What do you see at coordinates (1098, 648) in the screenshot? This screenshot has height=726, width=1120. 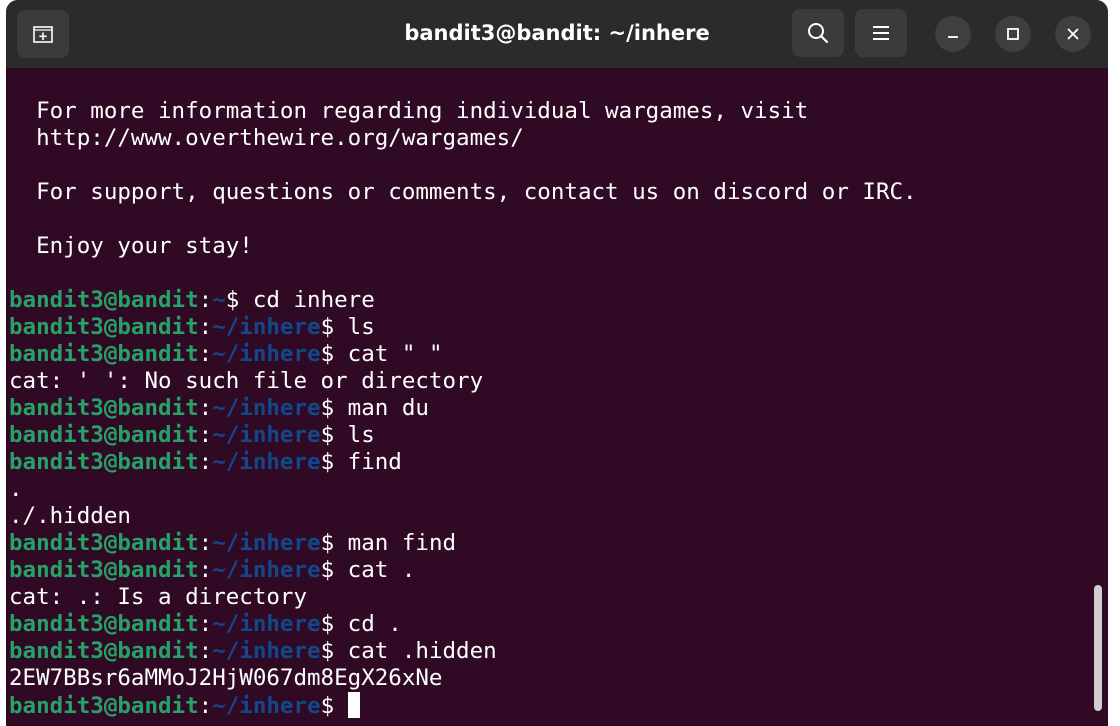 I see `scrollbar-thumb` at bounding box center [1098, 648].